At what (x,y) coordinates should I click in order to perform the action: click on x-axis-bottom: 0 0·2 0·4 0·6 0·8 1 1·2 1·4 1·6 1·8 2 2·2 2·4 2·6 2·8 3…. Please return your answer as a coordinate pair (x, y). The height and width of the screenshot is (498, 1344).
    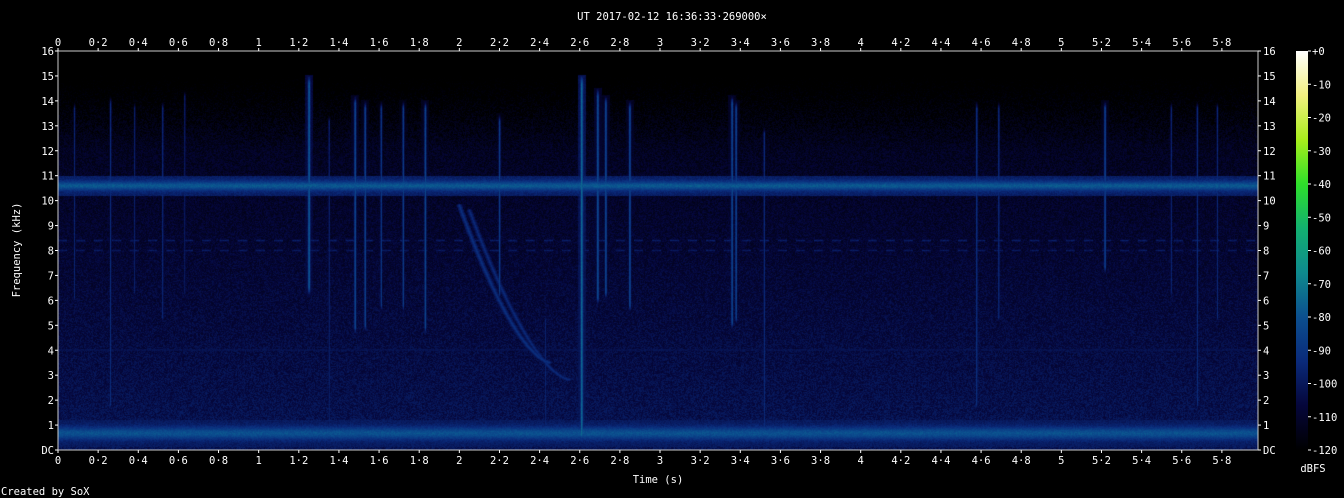
    Looking at the image, I should click on (643, 458).